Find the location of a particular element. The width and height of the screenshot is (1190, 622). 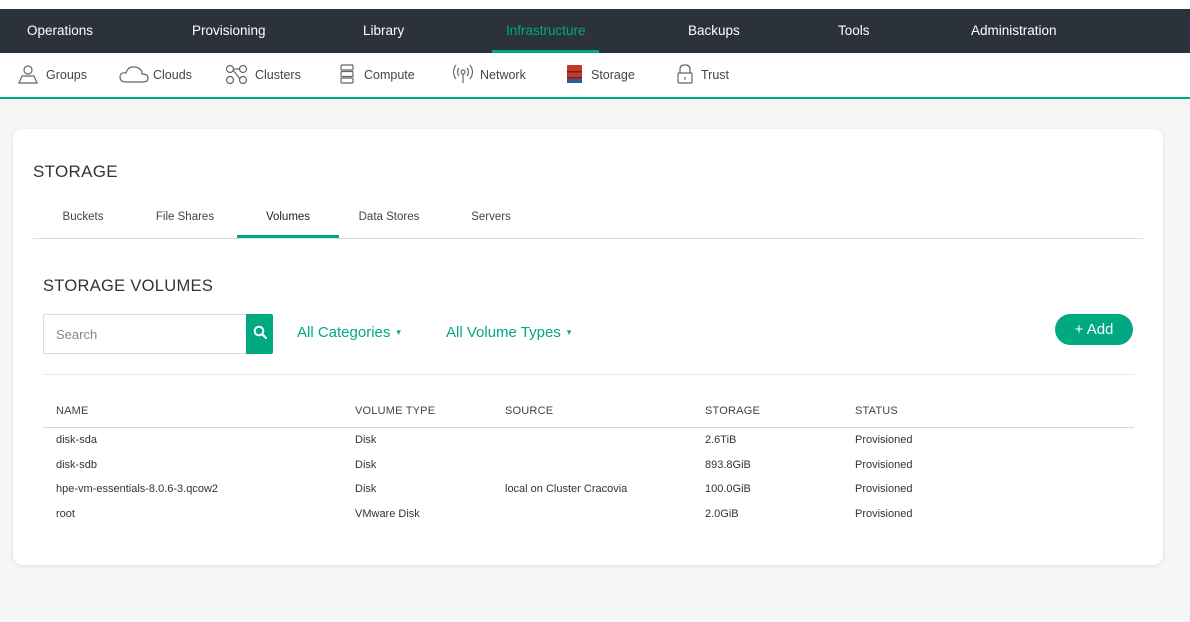

search-box is located at coordinates (158, 334).